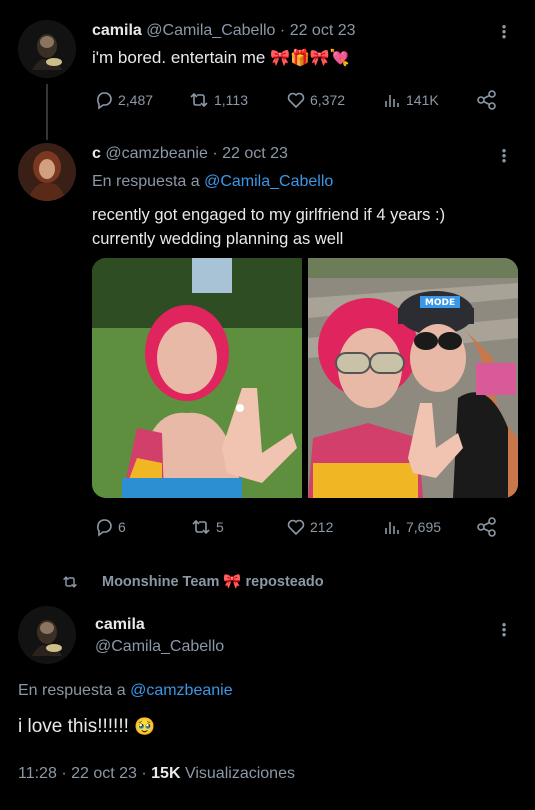 The width and height of the screenshot is (535, 810). Describe the element at coordinates (328, 100) in the screenshot. I see `like-count: 6,372` at that location.